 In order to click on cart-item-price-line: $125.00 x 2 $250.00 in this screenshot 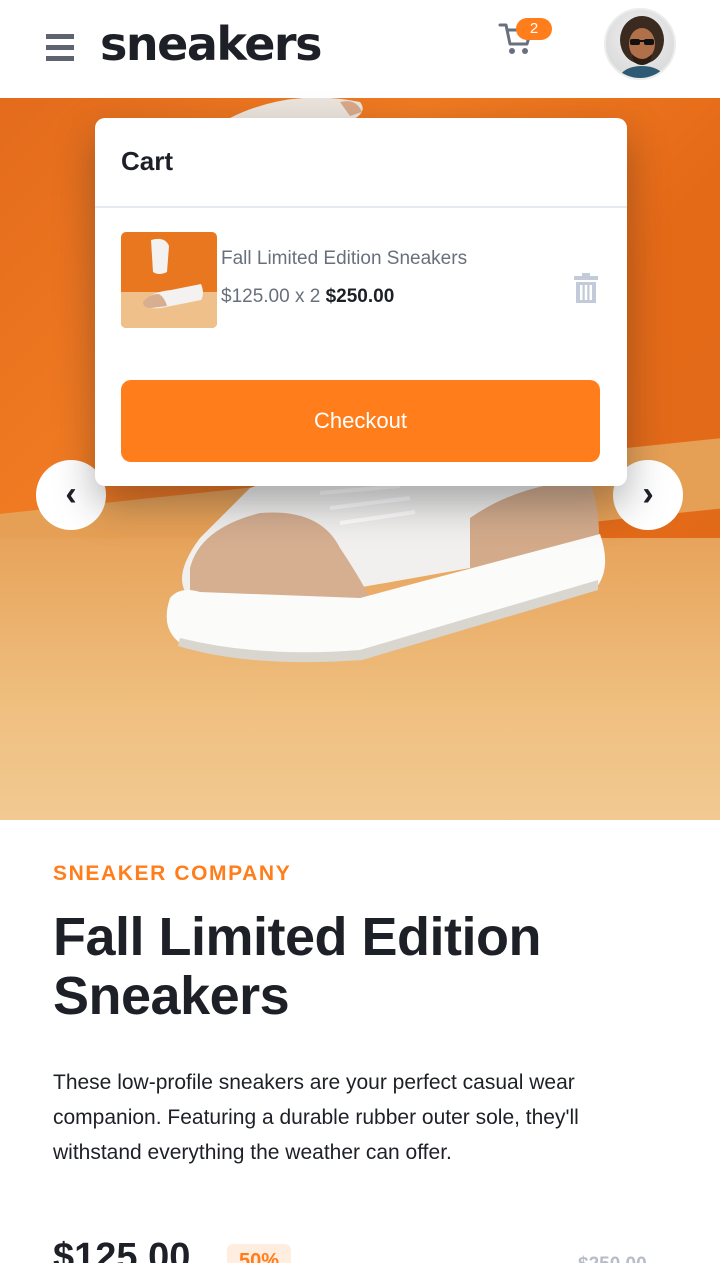, I will do `click(307, 297)`.